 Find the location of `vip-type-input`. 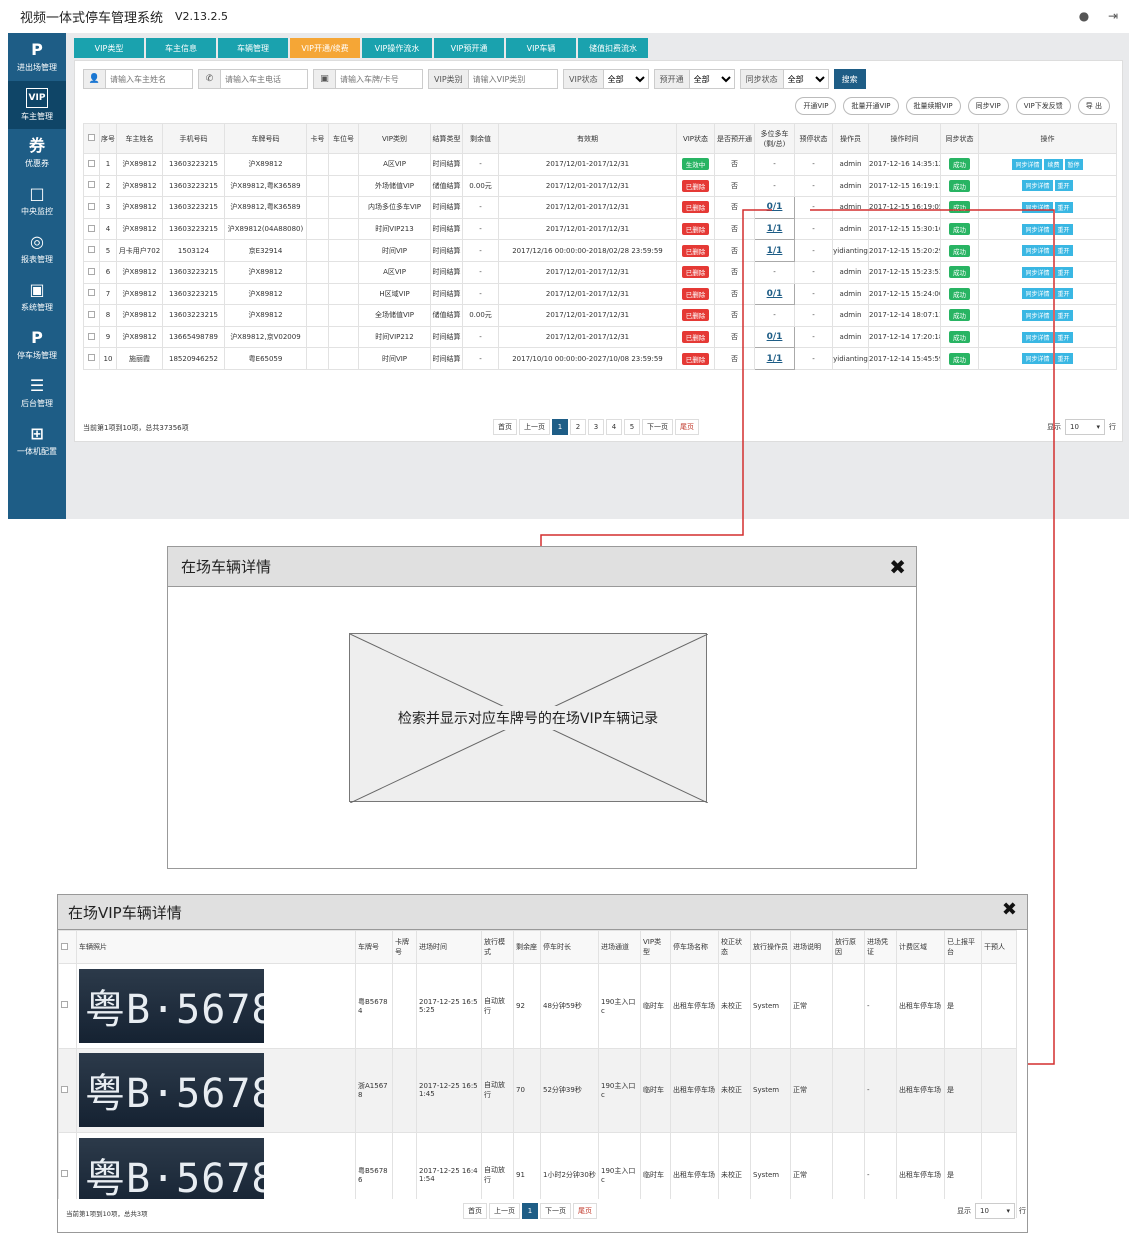

vip-type-input is located at coordinates (510, 79).